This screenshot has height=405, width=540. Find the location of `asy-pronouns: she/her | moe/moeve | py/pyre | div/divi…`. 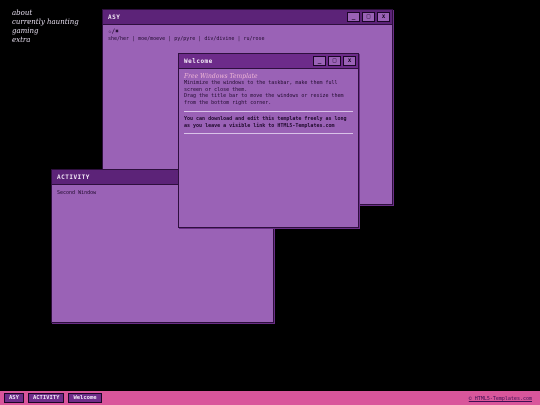

asy-pronouns: she/her | moe/moeve | py/pyre | div/divi… is located at coordinates (186, 38).